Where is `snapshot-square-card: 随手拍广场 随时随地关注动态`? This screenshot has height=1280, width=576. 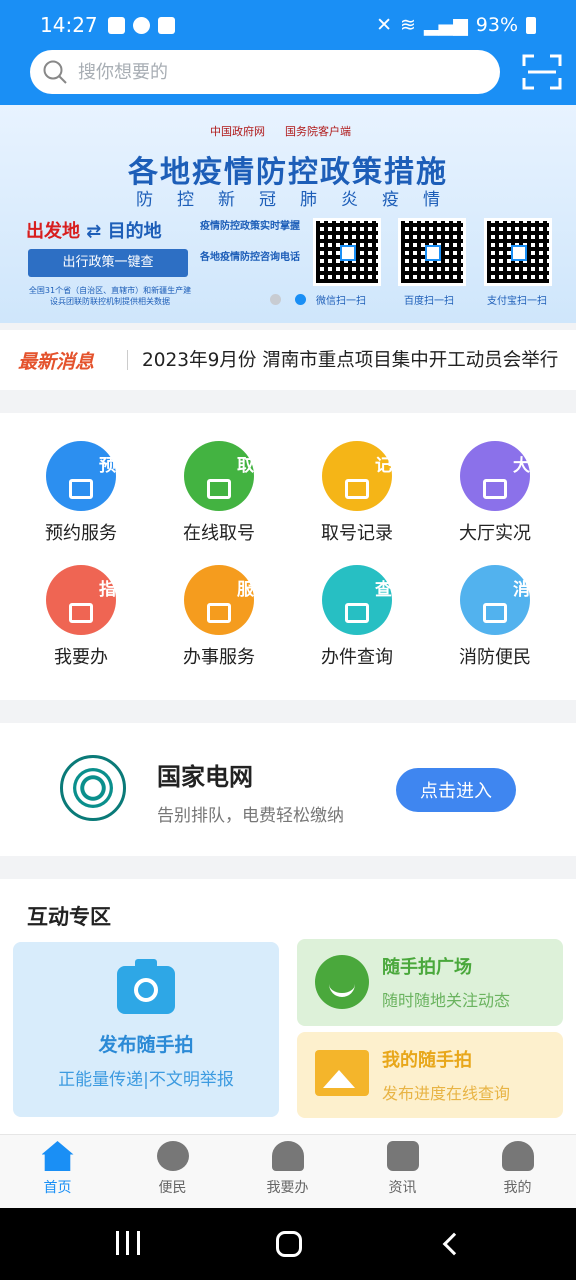
snapshot-square-card: 随手拍广场 随时随地关注动态 is located at coordinates (430, 982).